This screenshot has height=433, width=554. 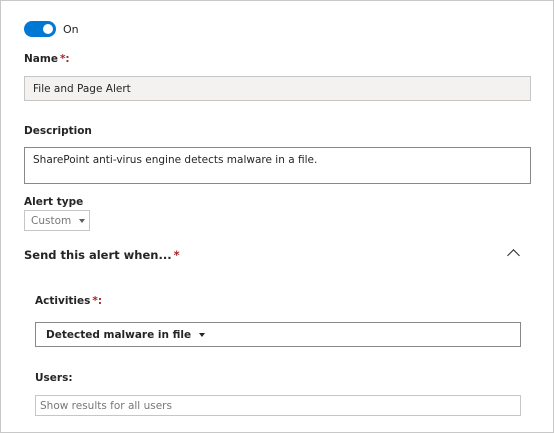 I want to click on send-alert-section-title: Send this alert when... *, so click(x=102, y=255).